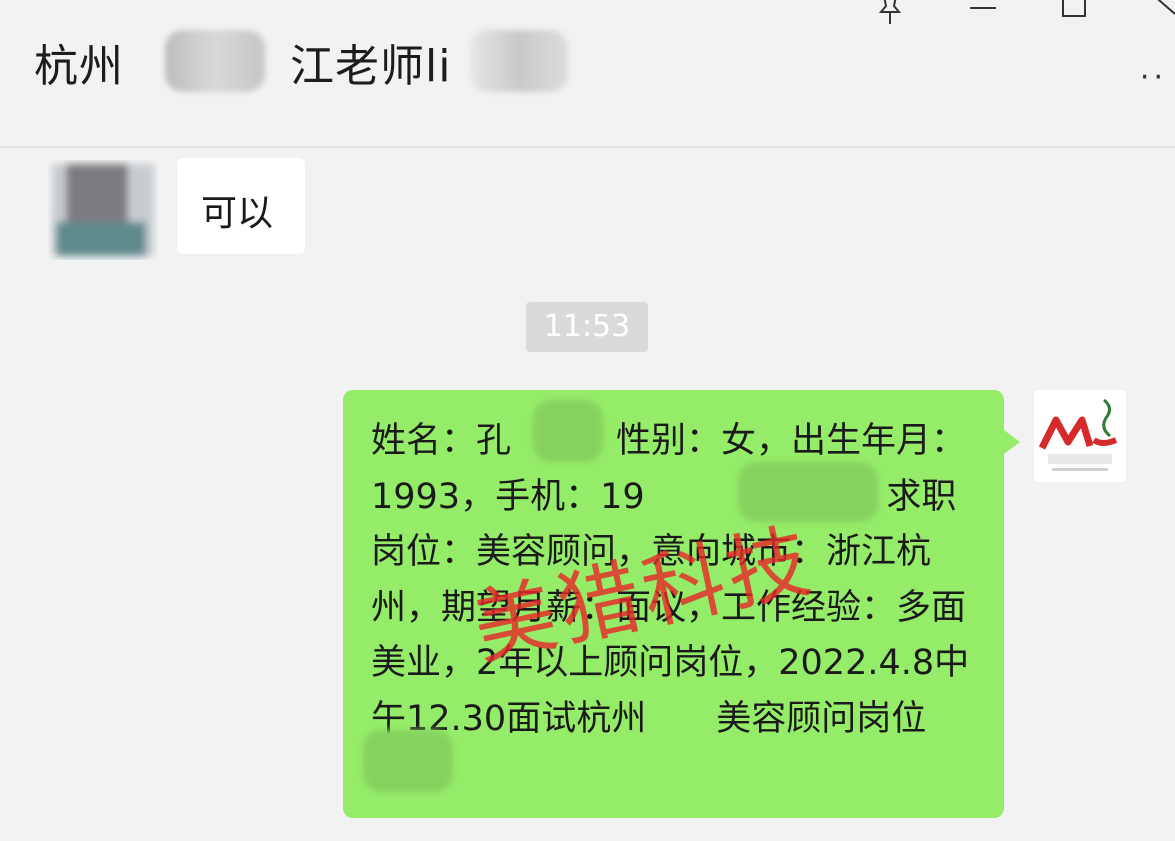 The image size is (1175, 841). Describe the element at coordinates (587, 327) in the screenshot. I see `message-timestamp: 11:53` at that location.